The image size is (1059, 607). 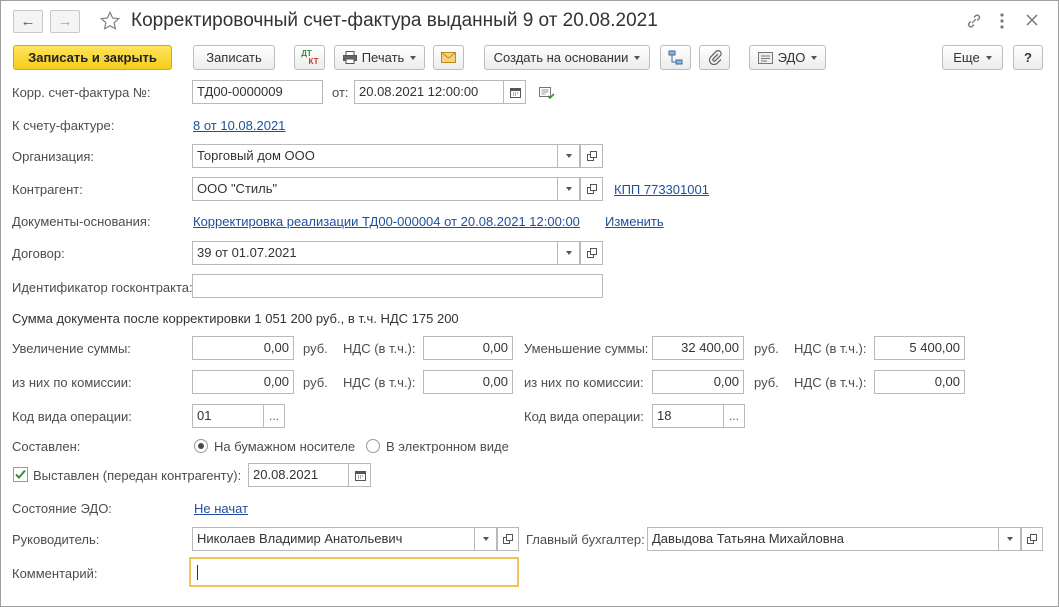 What do you see at coordinates (585, 539) in the screenshot?
I see `chief-acc-label: Главный бухгалтер:` at bounding box center [585, 539].